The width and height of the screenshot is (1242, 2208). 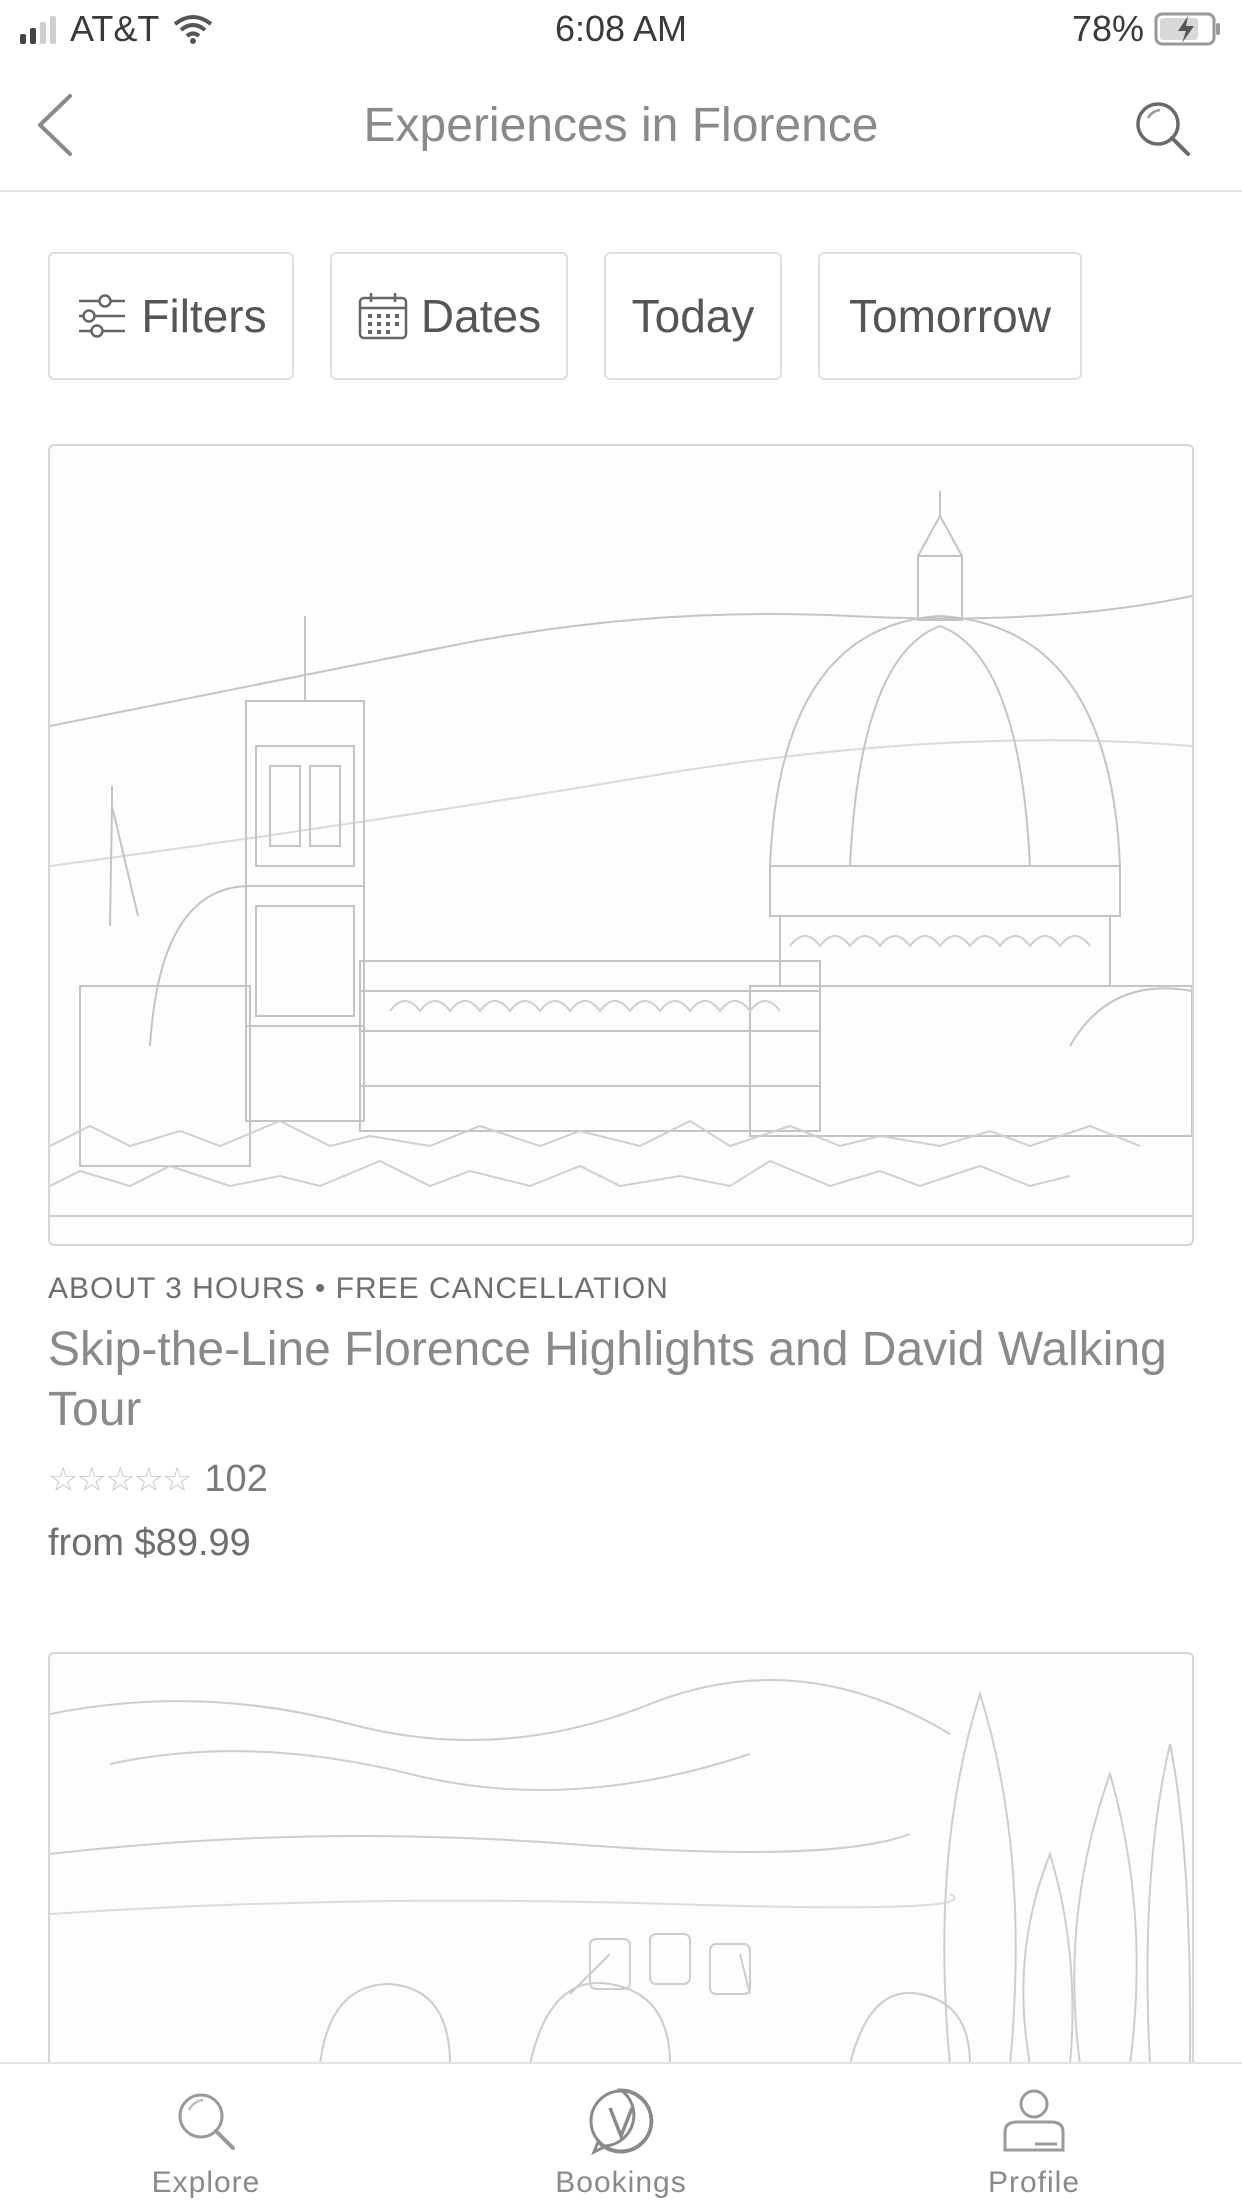 I want to click on tomorrow-label: Tomorrow, so click(x=950, y=316).